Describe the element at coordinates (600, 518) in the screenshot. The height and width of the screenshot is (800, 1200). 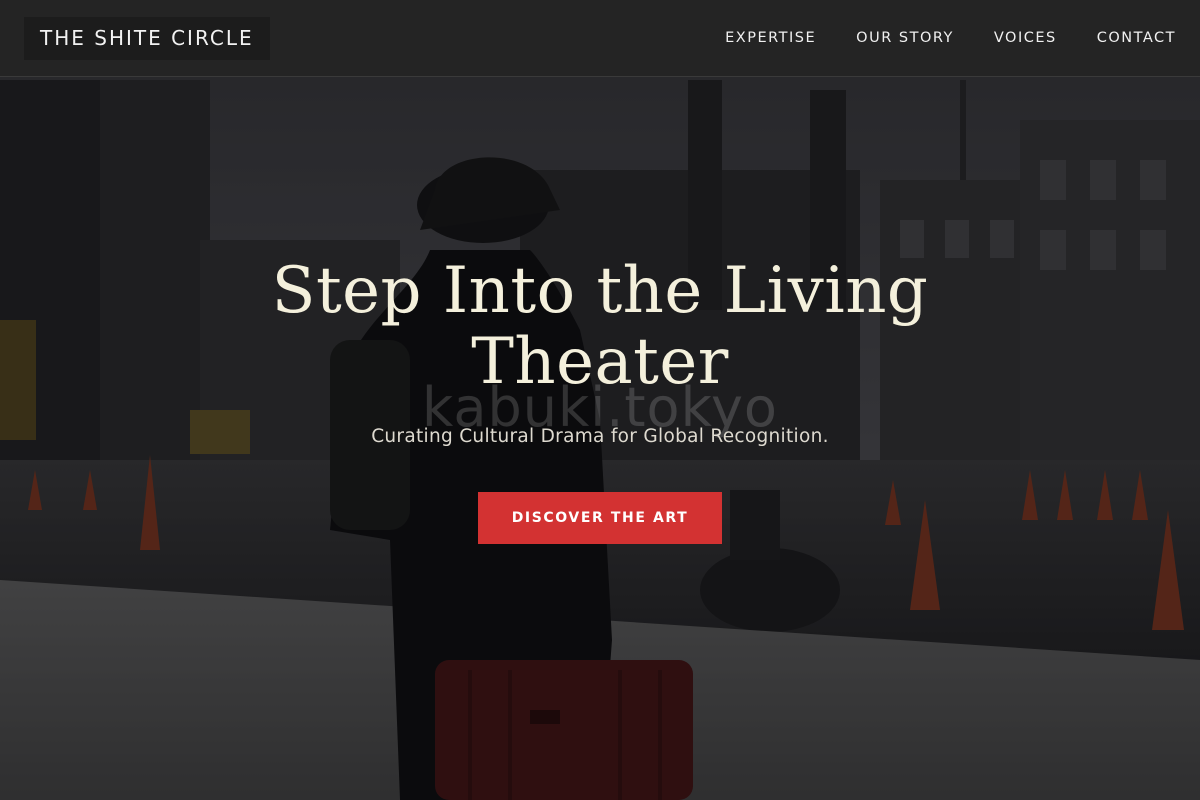
I see `discover-the-art-button: DISCOVER THE ART` at that location.